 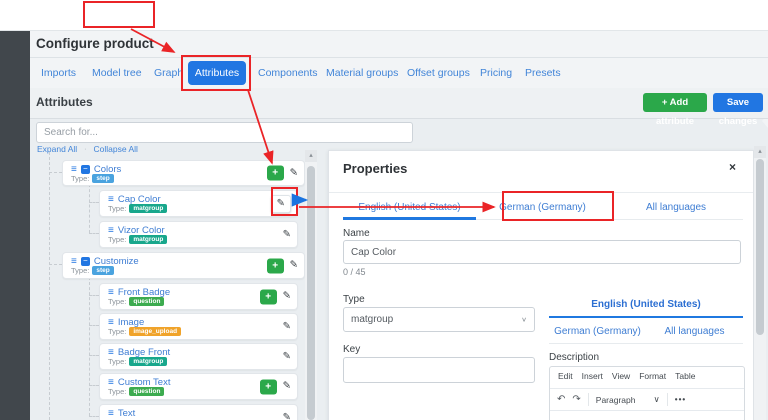 I want to click on character-counter: 0 / 45, so click(x=354, y=272).